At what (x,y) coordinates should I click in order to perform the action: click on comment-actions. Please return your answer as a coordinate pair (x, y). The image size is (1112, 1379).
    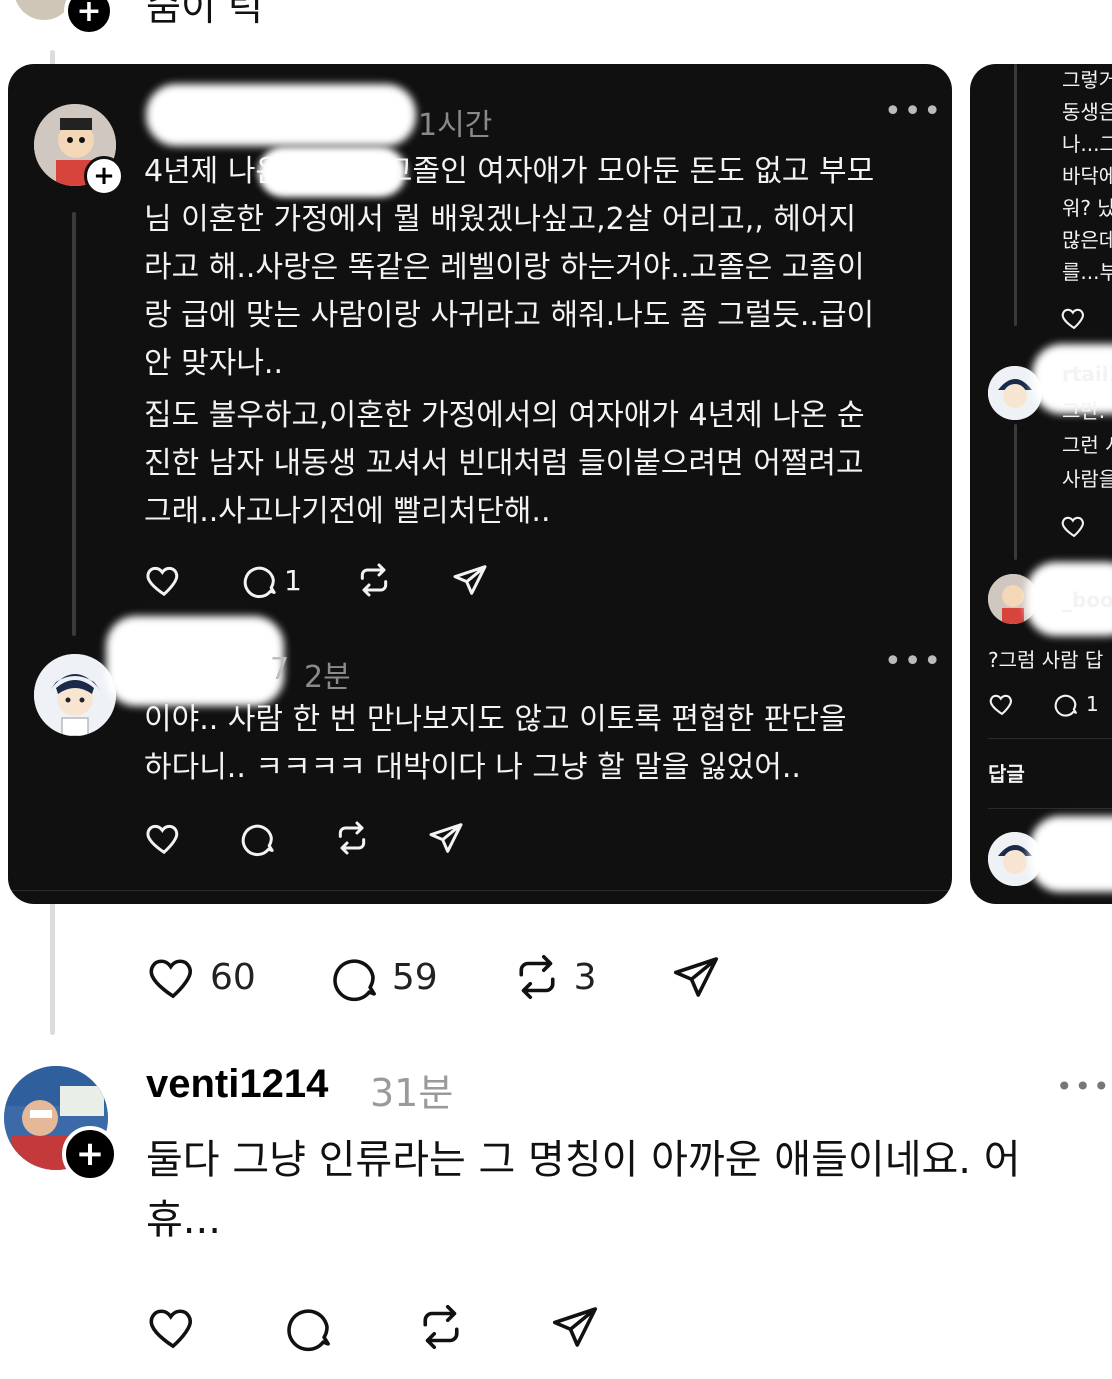
    Looking at the image, I should click on (374, 1327).